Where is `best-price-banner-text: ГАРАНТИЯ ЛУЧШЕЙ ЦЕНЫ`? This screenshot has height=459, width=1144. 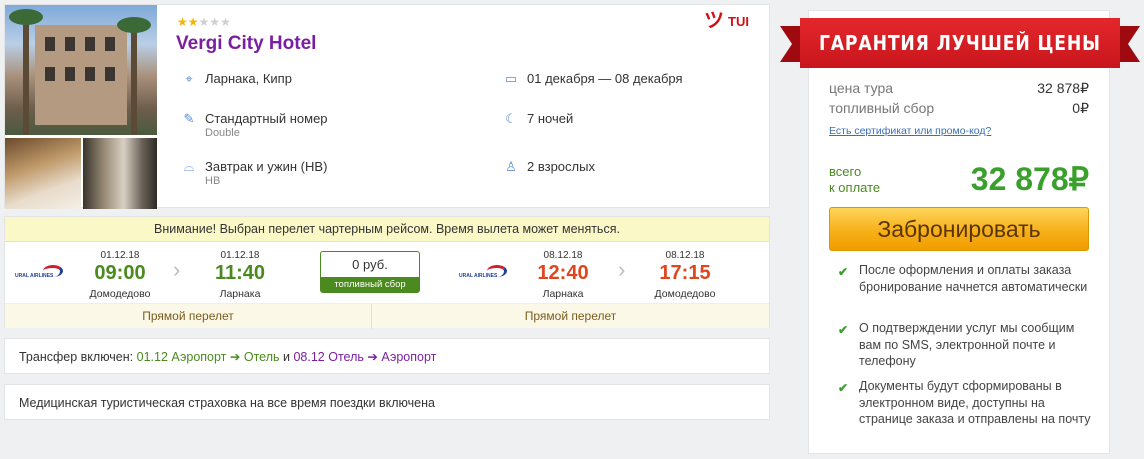
best-price-banner-text: ГАРАНТИЯ ЛУЧШЕЙ ЦЕНЫ is located at coordinates (960, 43).